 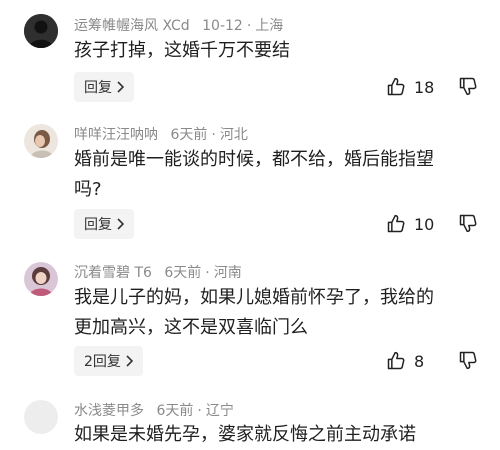 What do you see at coordinates (227, 273) in the screenshot?
I see `comment-location: 河南` at bounding box center [227, 273].